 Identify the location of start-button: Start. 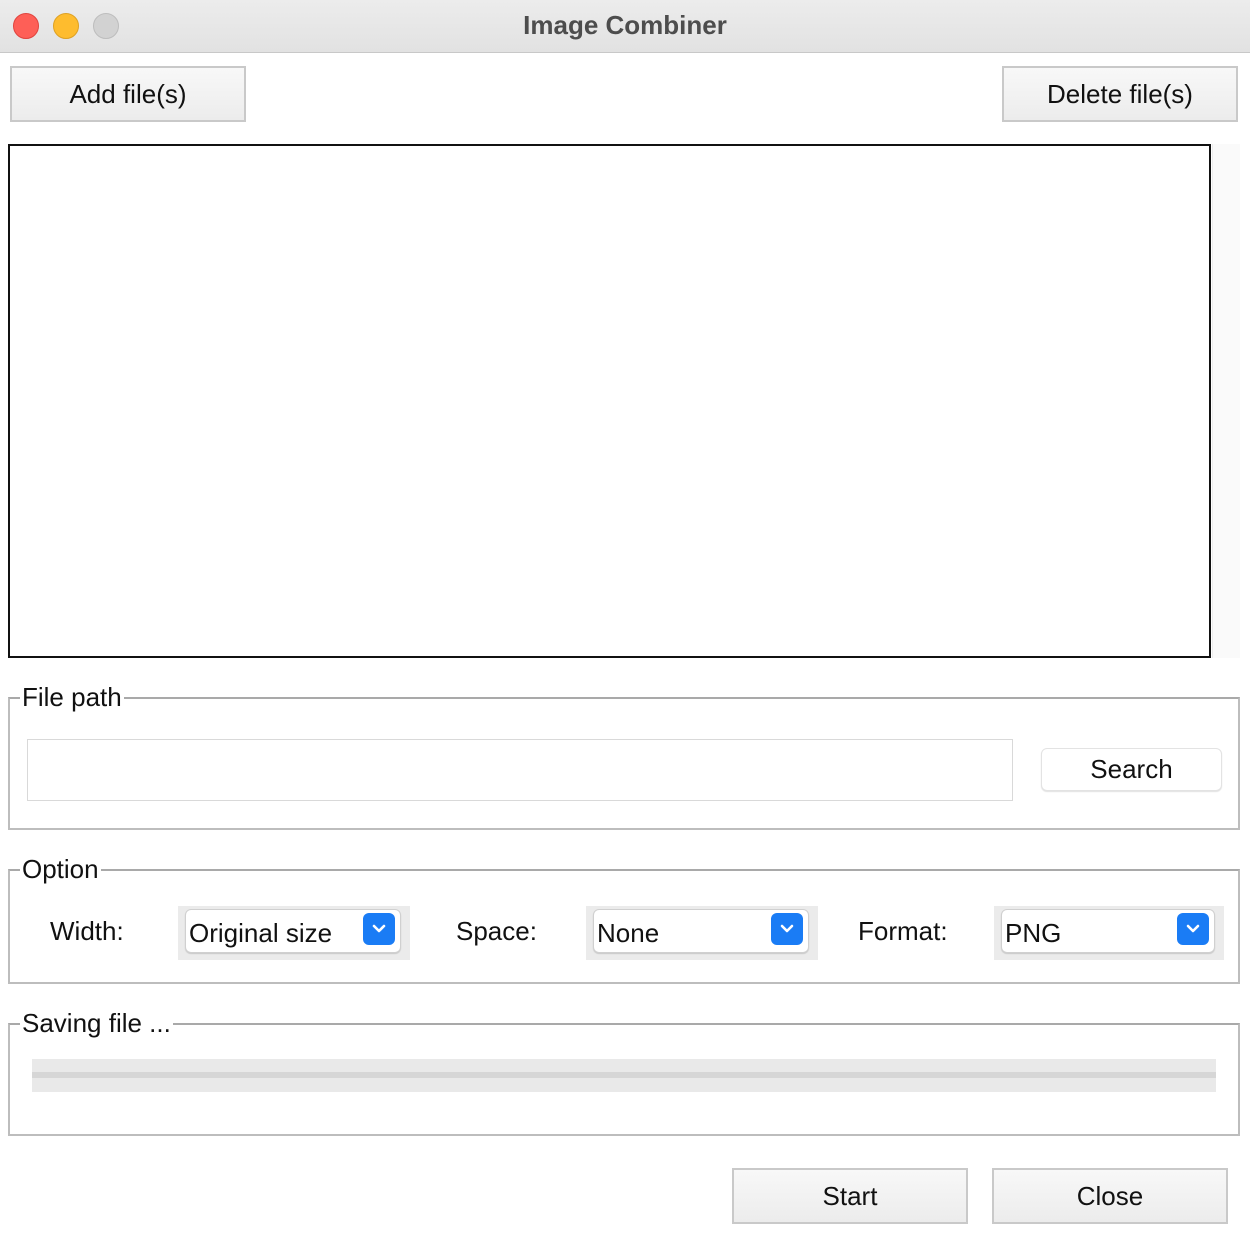
(850, 1196).